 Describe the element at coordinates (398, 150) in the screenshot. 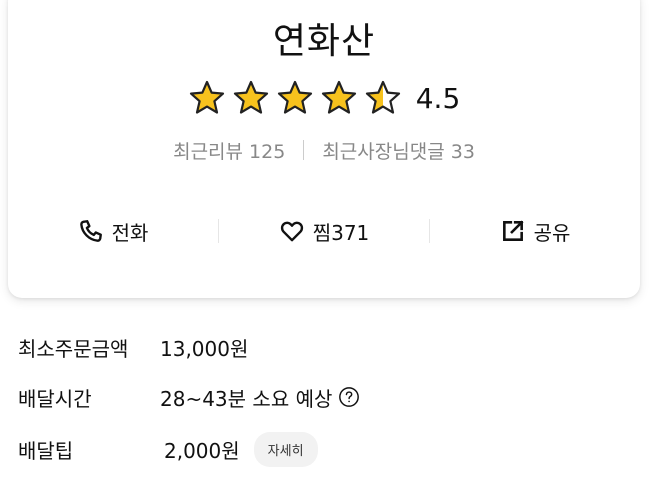

I see `owner-comments-link: 최근사장님댓글 33` at that location.